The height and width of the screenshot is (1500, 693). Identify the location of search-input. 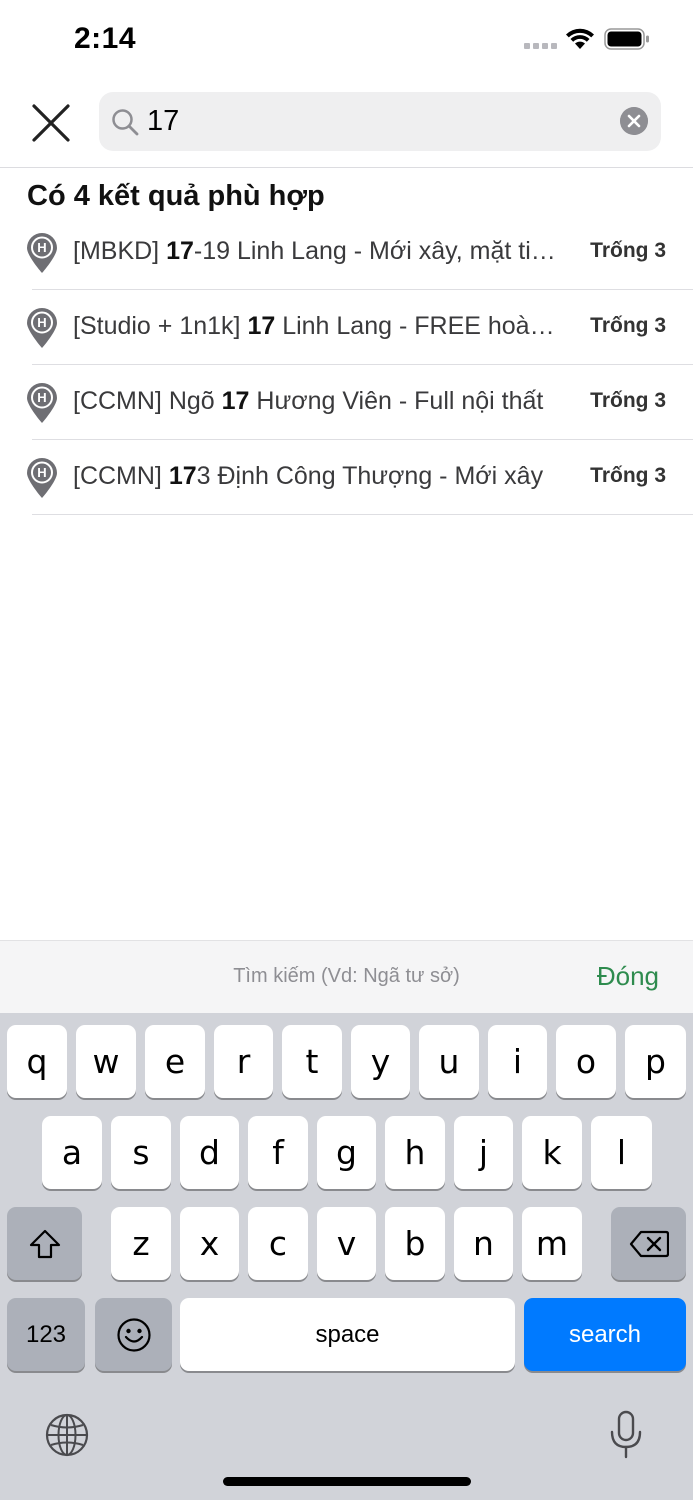
(377, 121).